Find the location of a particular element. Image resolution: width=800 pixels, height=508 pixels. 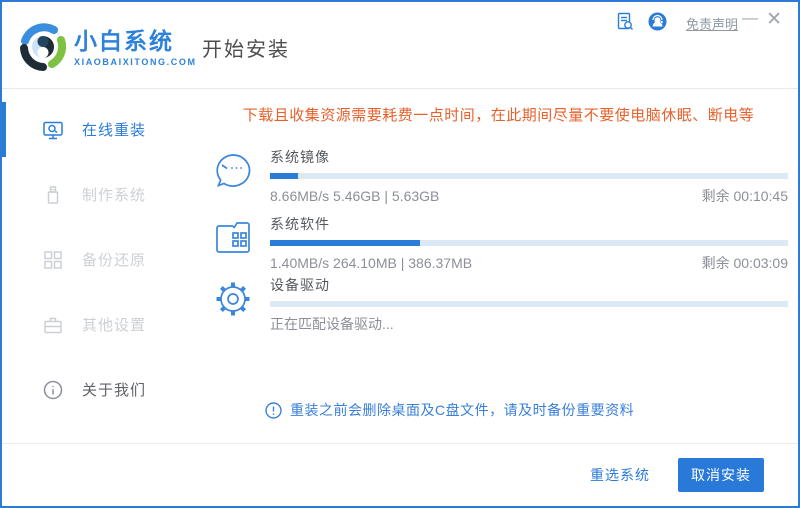

sidebar-item-label: 其他设置 is located at coordinates (114, 325).